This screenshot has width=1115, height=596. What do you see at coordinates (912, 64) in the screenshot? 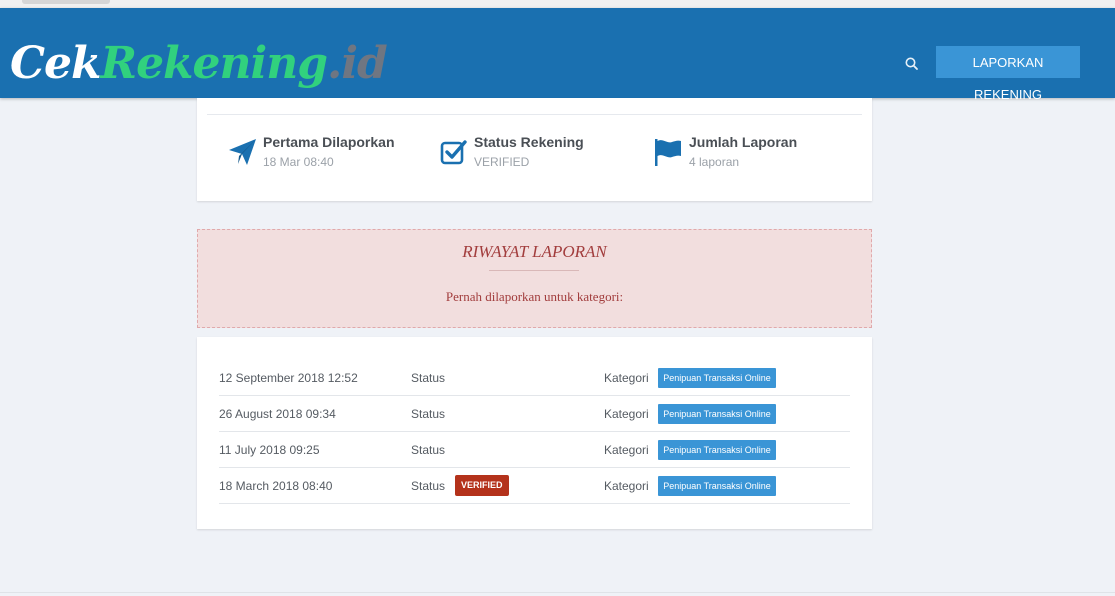
I see `search-icon` at bounding box center [912, 64].